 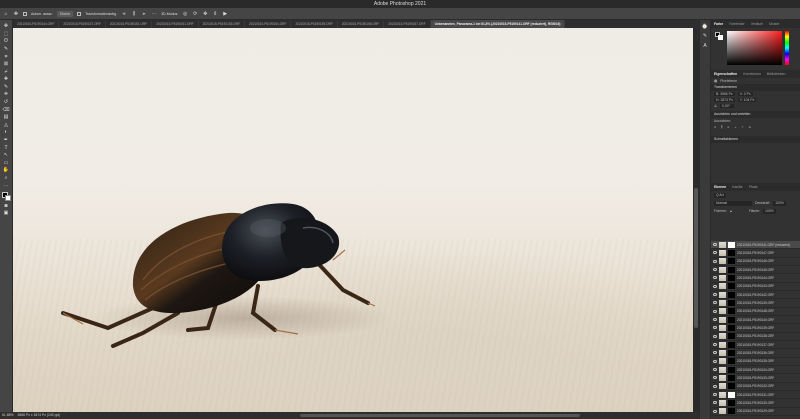 I want to click on layers-panel-tab: Kanäle, so click(x=737, y=187).